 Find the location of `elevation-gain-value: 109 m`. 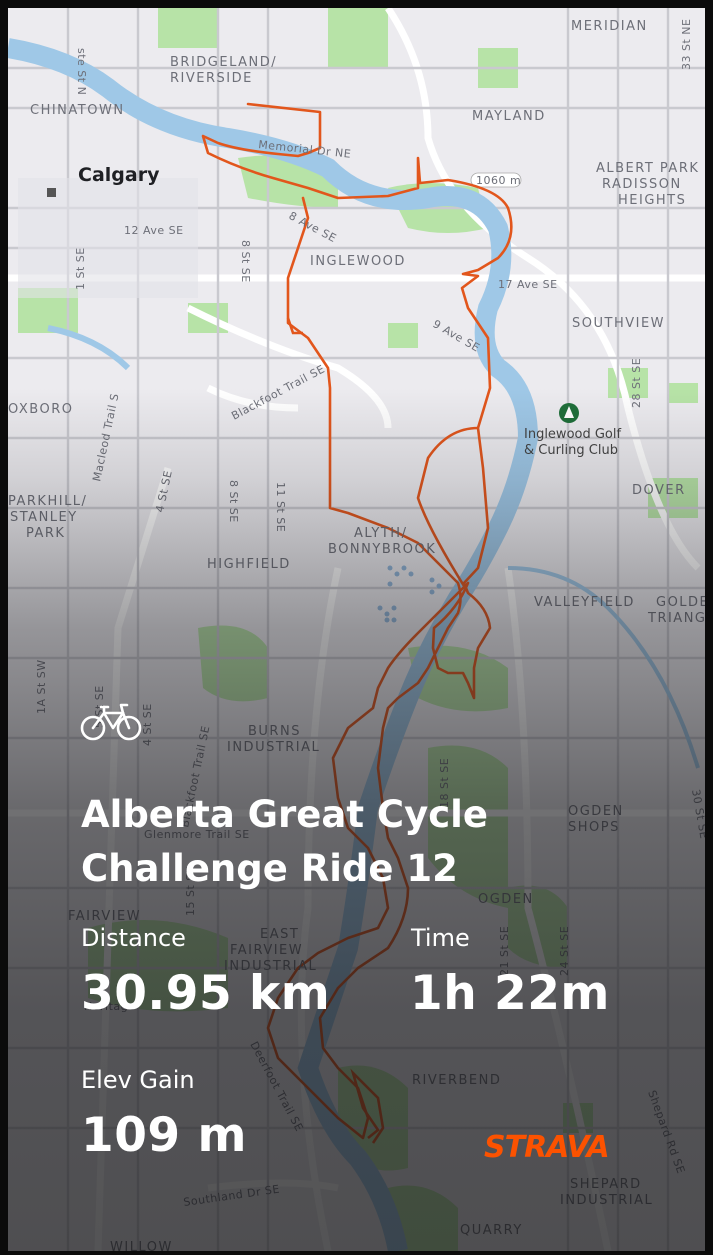

elevation-gain-value: 109 m is located at coordinates (164, 1135).